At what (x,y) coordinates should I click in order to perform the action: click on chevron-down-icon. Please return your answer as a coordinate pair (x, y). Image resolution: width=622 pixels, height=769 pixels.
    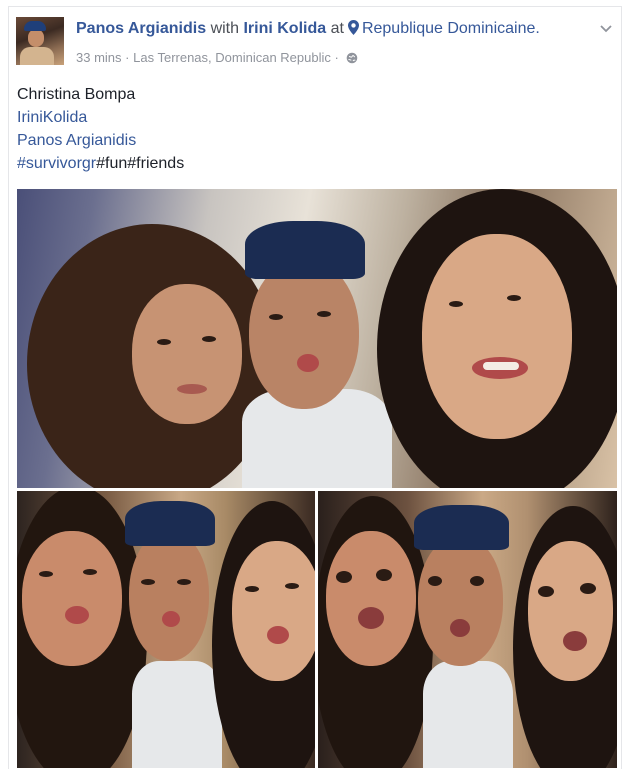
    Looking at the image, I should click on (606, 29).